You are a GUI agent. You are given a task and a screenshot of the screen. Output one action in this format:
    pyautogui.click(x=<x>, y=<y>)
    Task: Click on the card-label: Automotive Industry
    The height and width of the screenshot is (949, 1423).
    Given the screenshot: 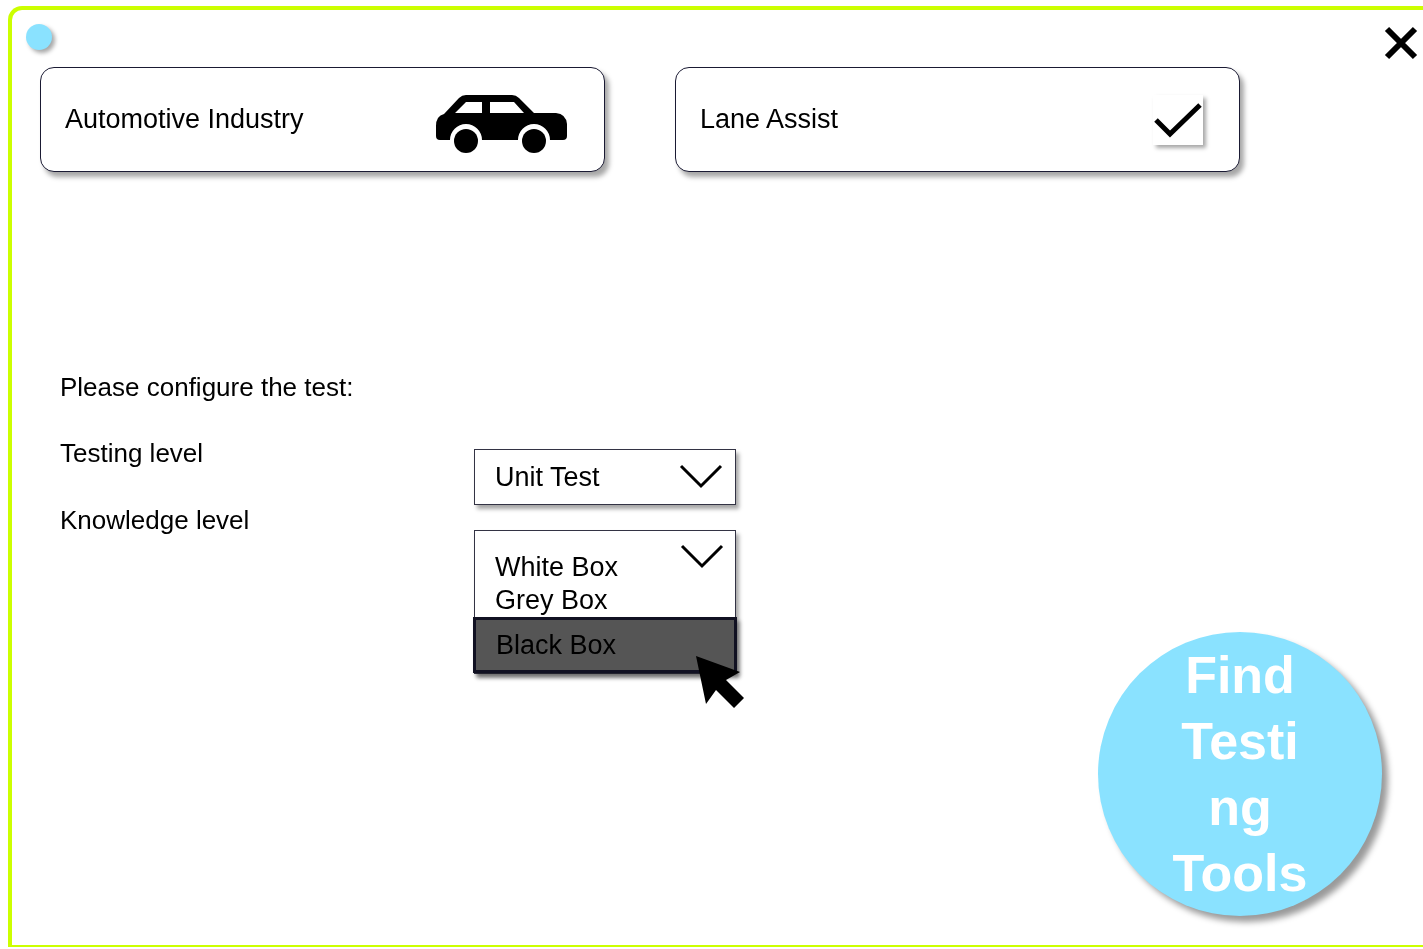 What is the action you would take?
    pyautogui.click(x=184, y=120)
    